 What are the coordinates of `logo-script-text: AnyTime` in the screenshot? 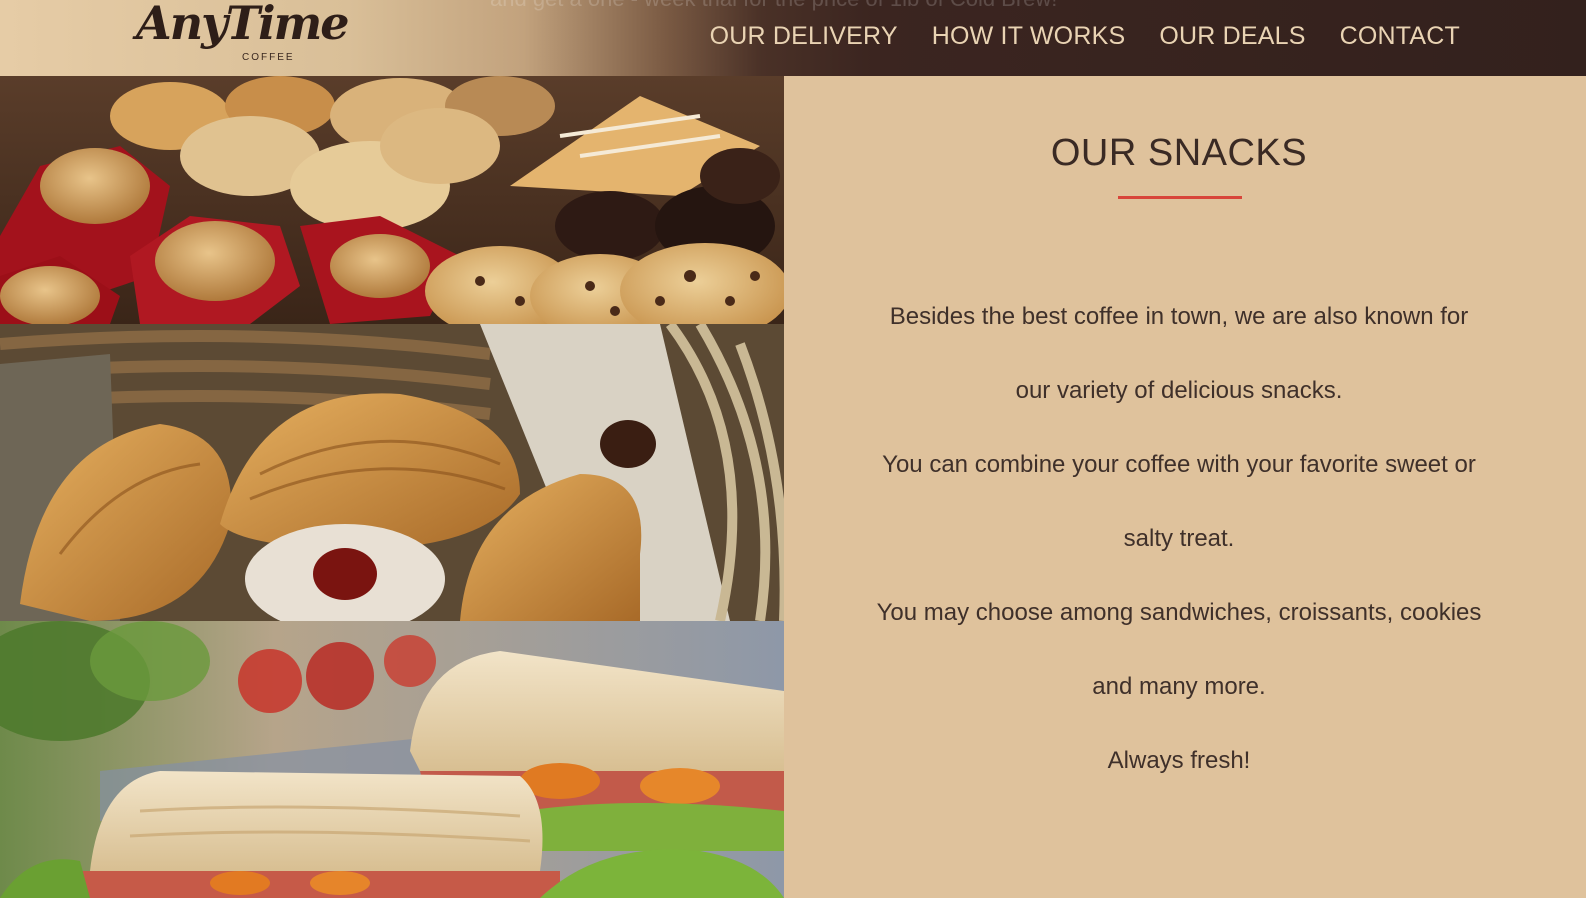 It's located at (243, 25).